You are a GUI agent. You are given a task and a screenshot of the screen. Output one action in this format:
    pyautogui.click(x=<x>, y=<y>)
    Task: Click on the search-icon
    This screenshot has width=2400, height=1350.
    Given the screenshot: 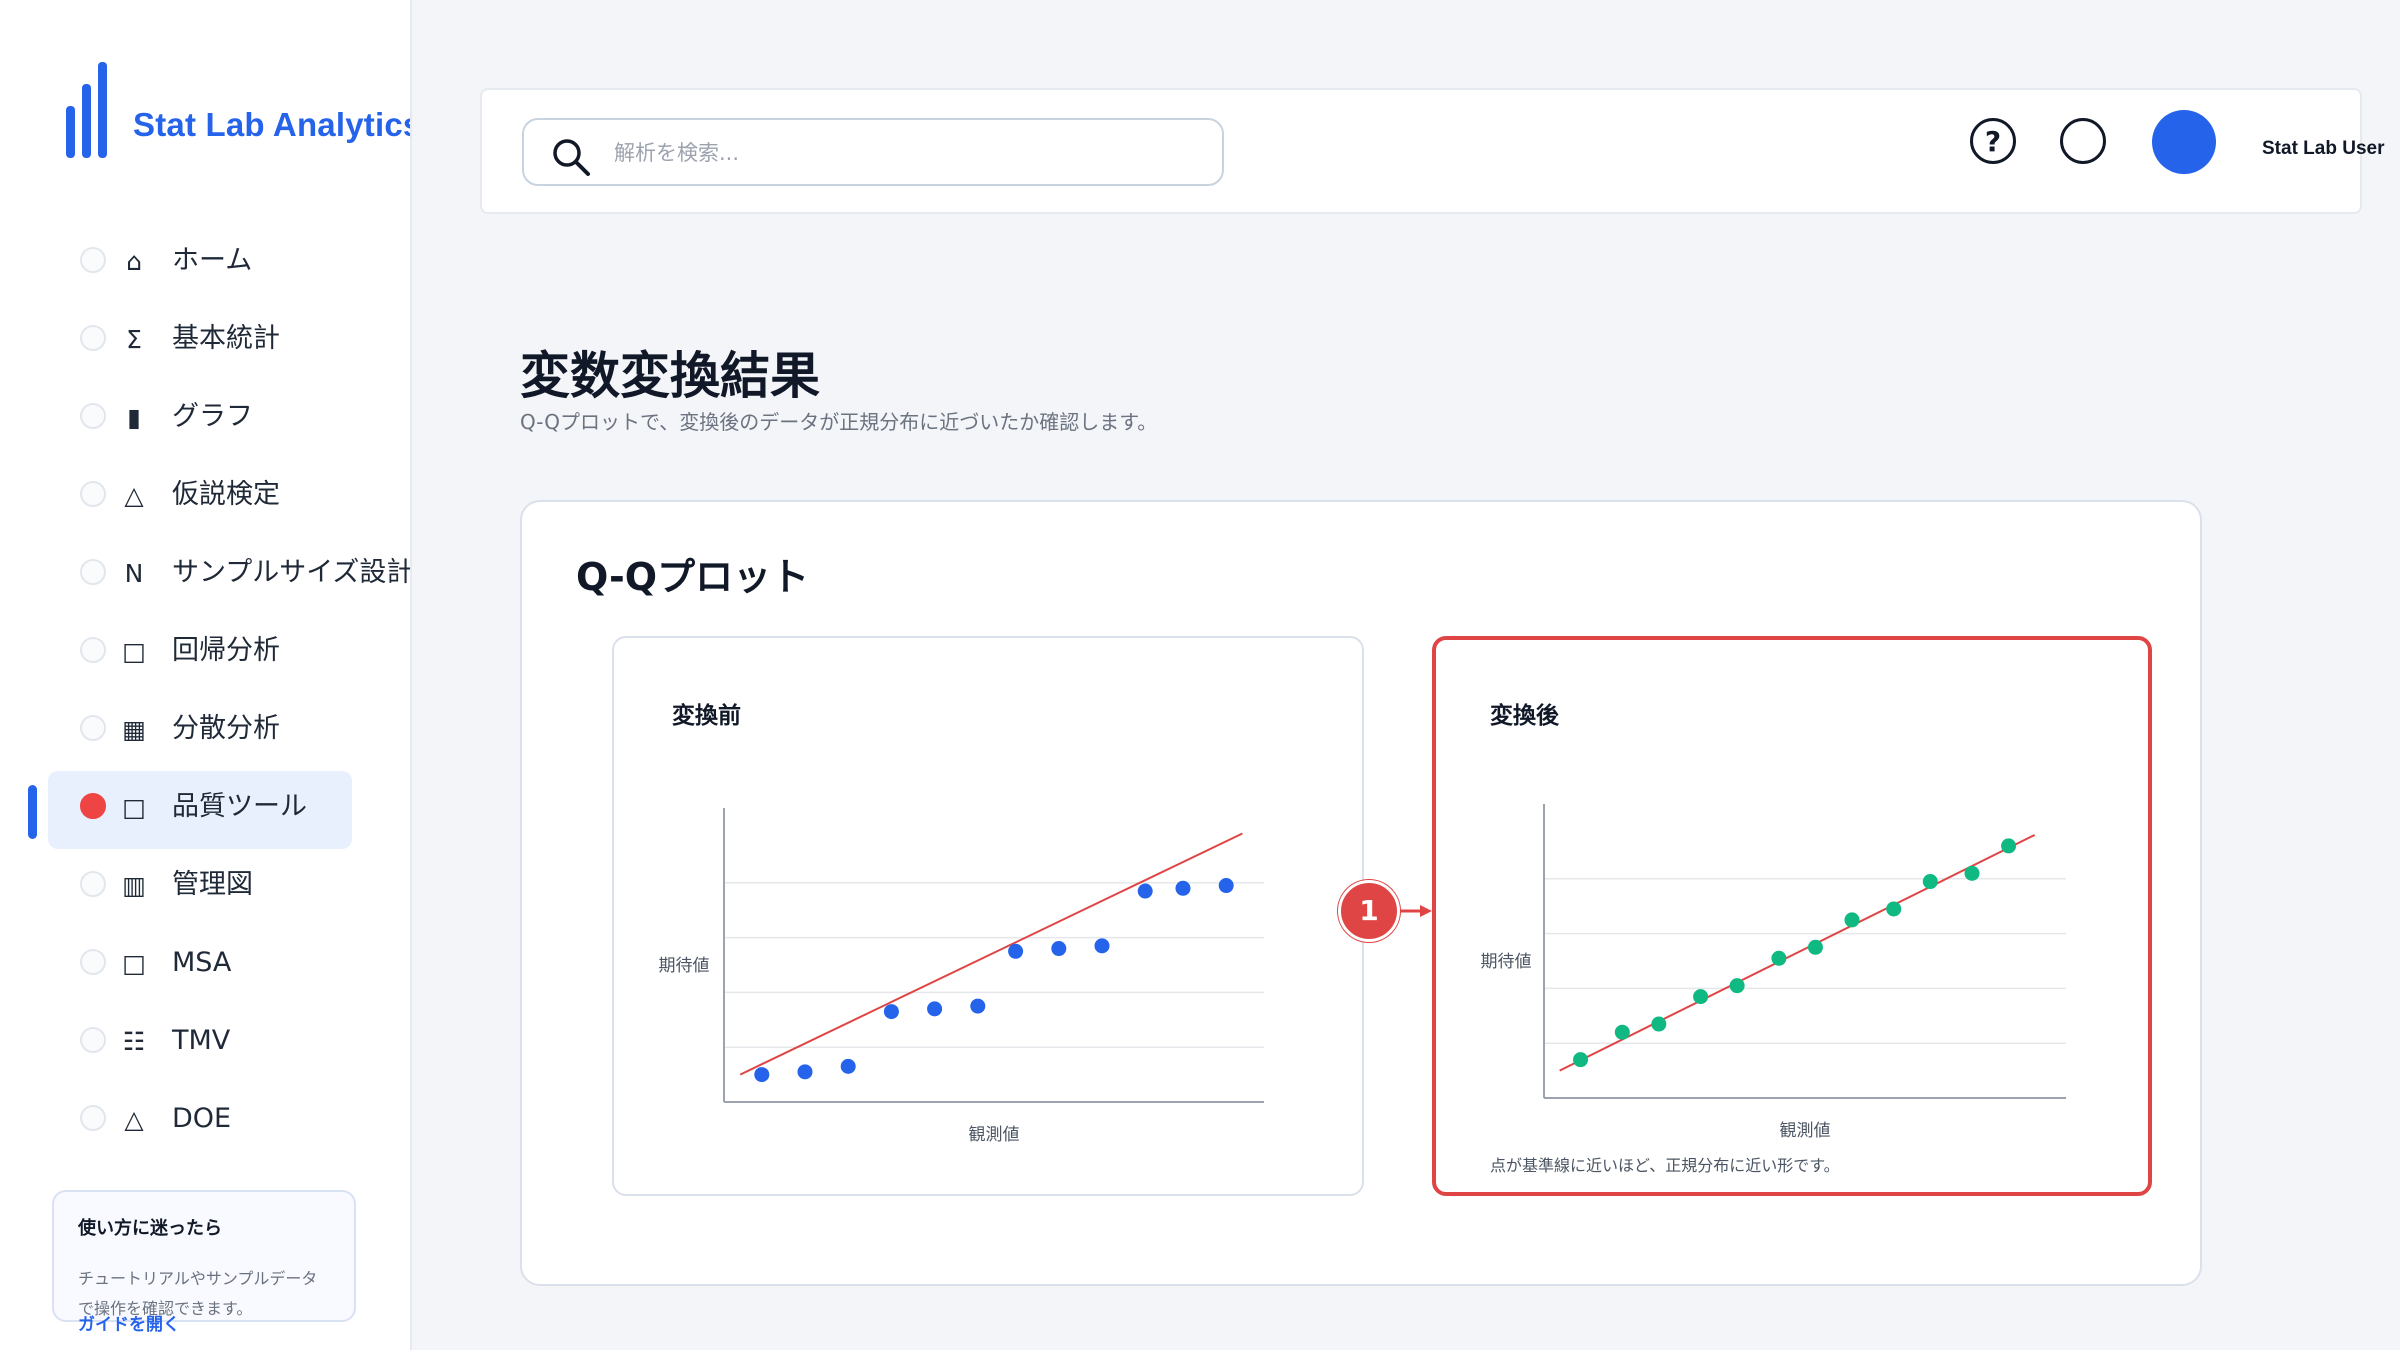 What is the action you would take?
    pyautogui.click(x=571, y=157)
    